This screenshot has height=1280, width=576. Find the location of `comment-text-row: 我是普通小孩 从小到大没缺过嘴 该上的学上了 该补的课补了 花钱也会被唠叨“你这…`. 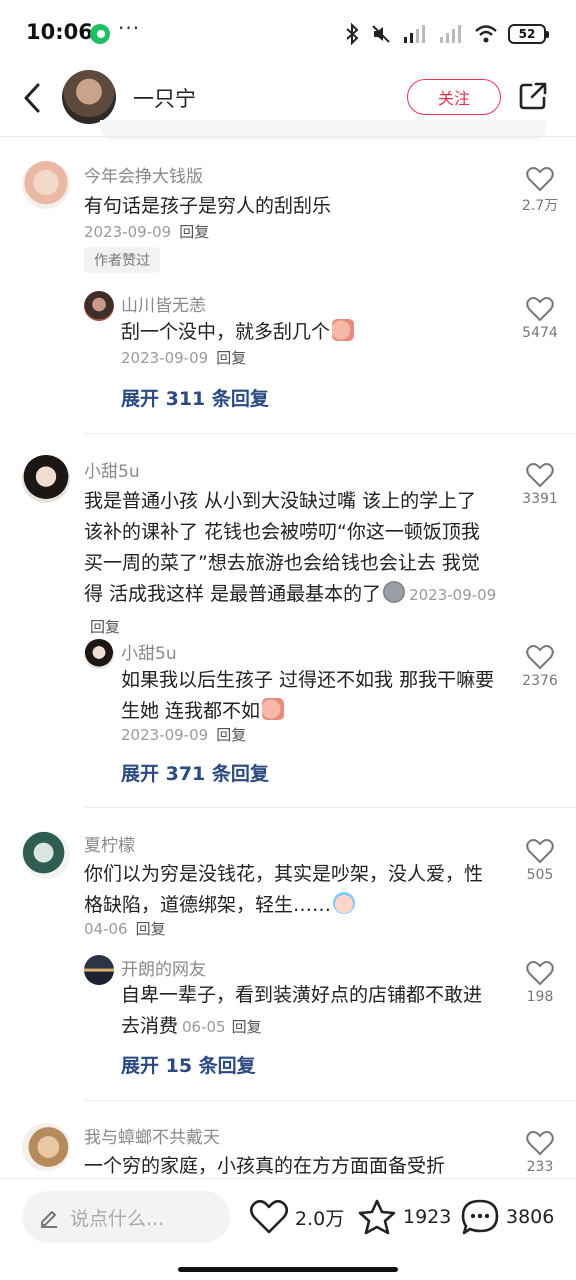

comment-text-row: 我是普通小孩 从小到大没缺过嘴 该上的学上了 该补的课补了 花钱也会被唠叨“你这… is located at coordinates (291, 564).